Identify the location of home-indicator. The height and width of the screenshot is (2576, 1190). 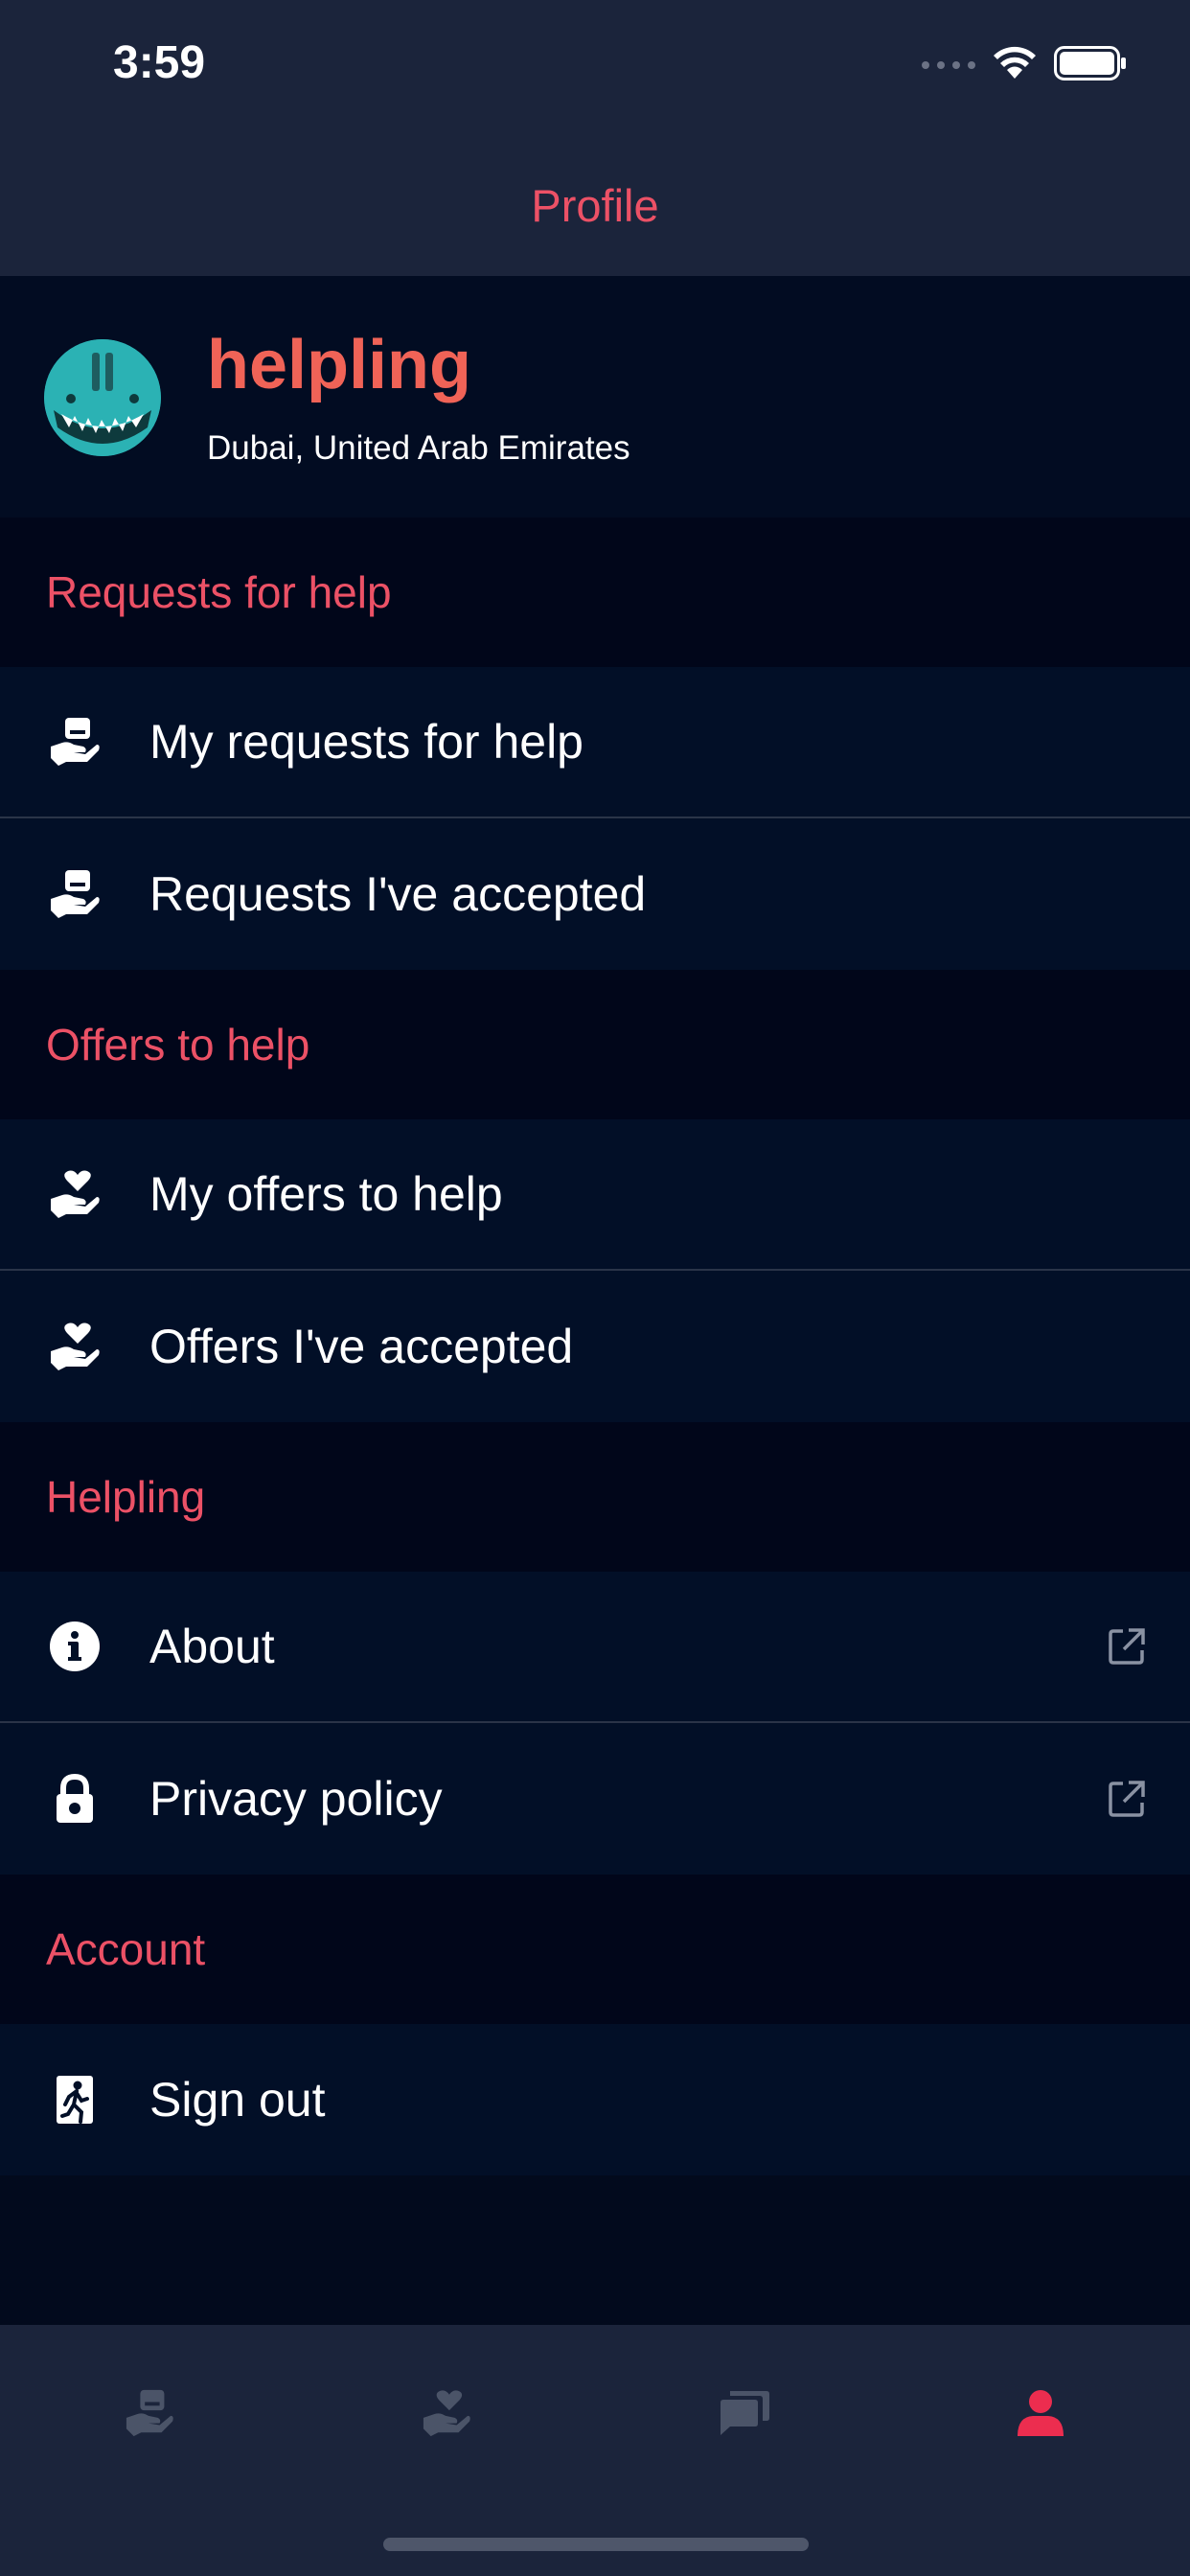
(596, 2544).